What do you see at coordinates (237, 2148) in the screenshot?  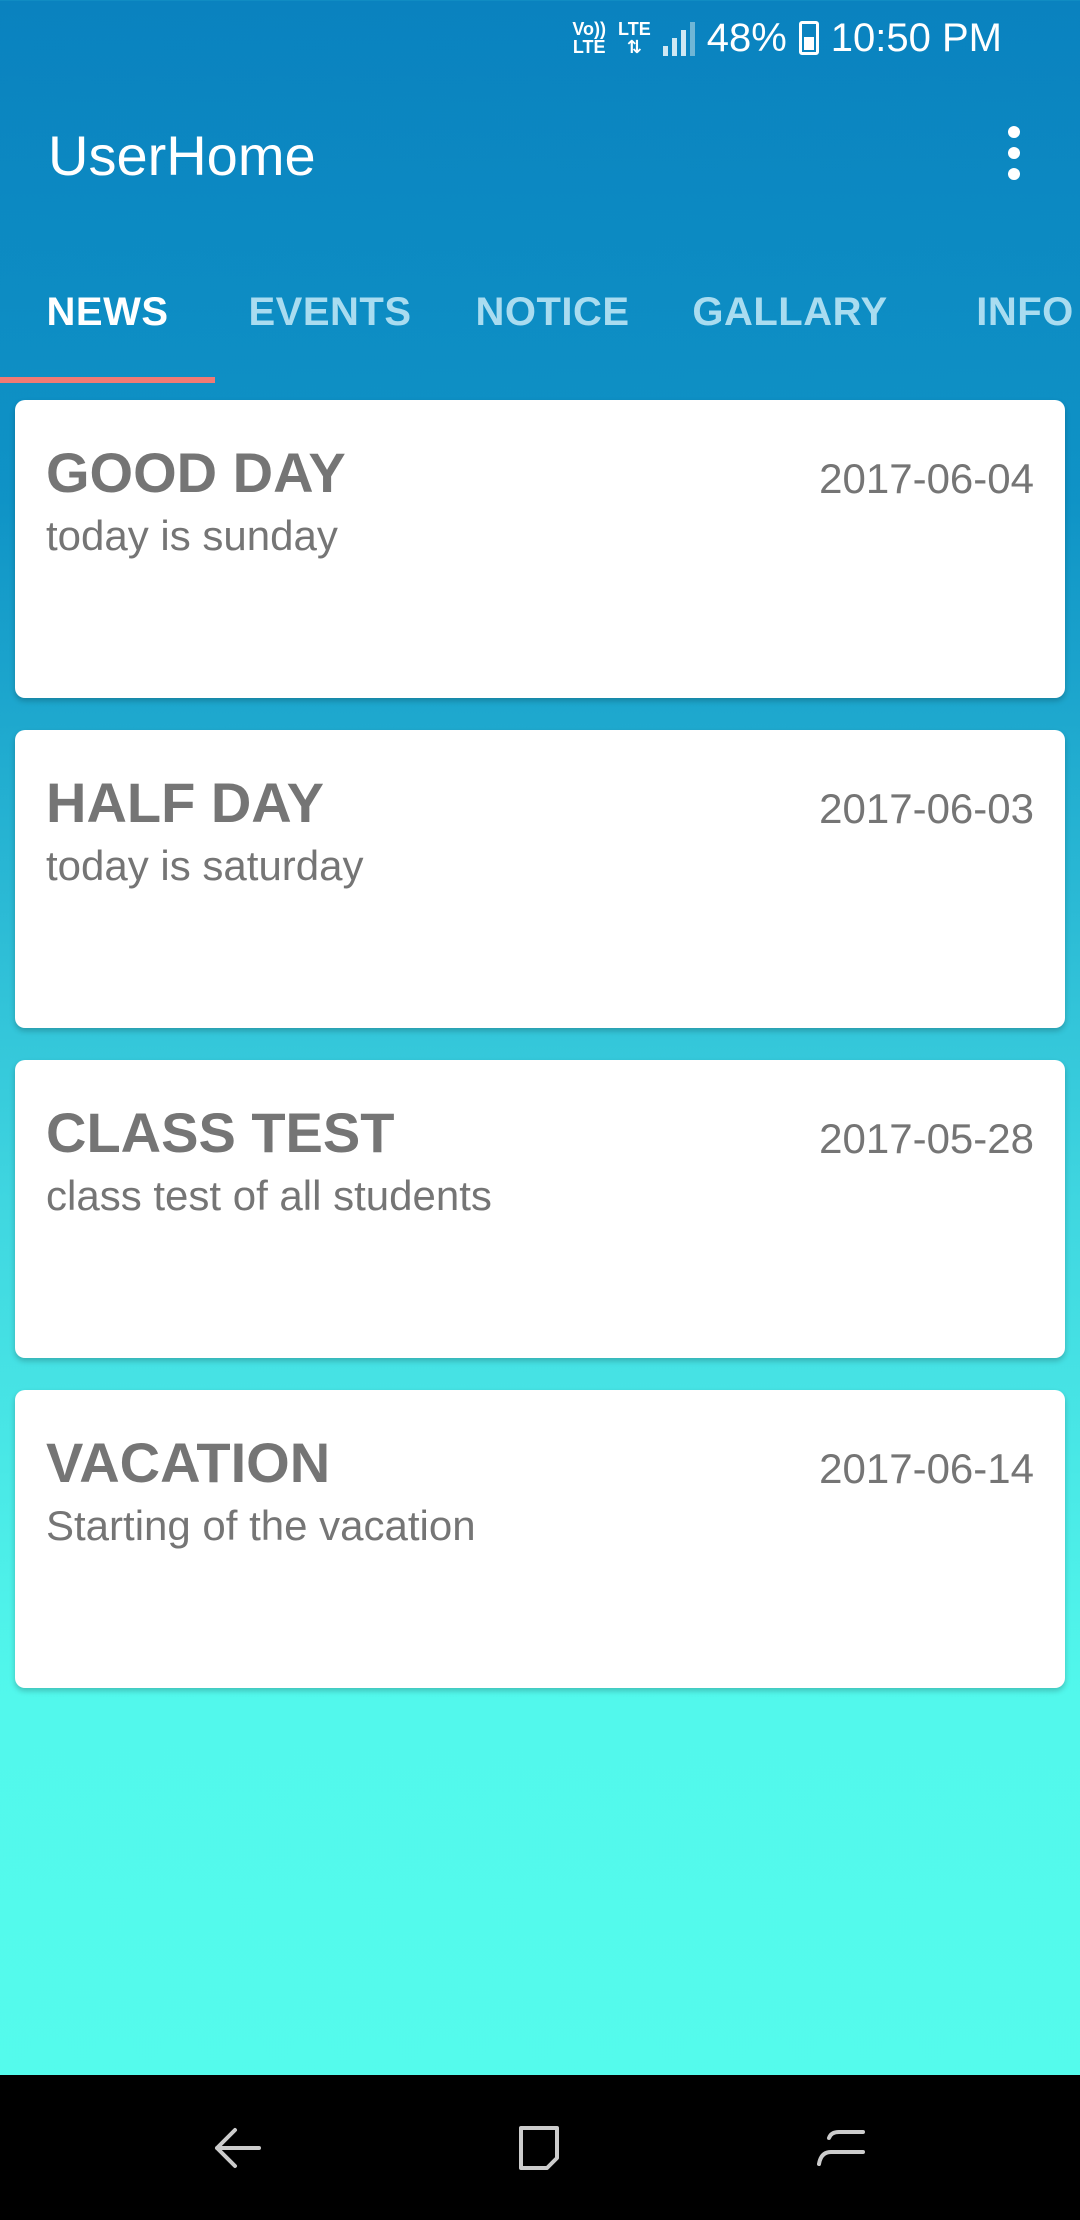 I see `back-icon` at bounding box center [237, 2148].